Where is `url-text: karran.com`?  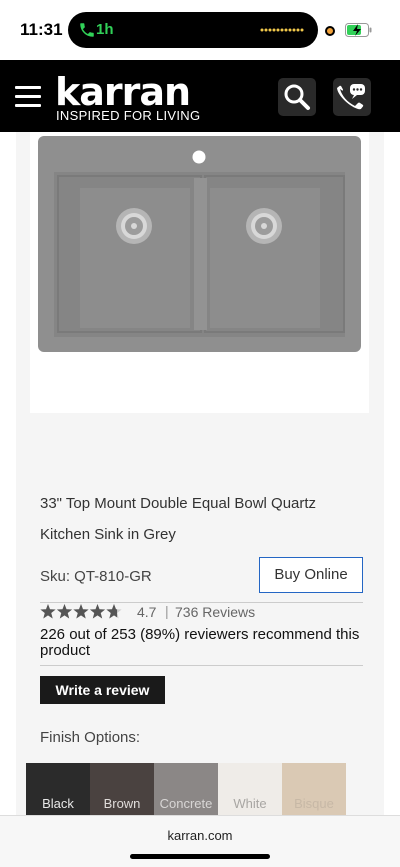 url-text: karran.com is located at coordinates (200, 835).